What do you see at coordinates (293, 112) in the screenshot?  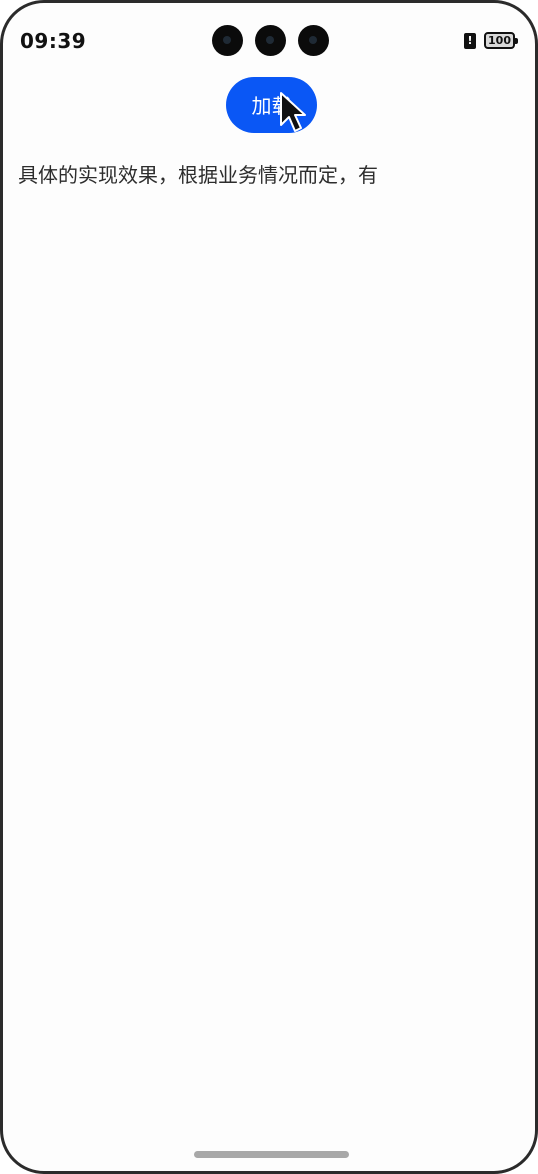 I see `mouse-pointer-icon` at bounding box center [293, 112].